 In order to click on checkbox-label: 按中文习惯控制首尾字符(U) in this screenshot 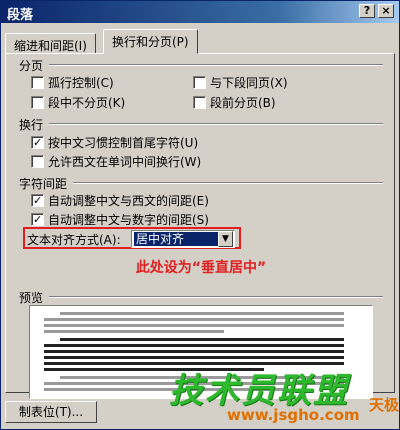, I will do `click(123, 143)`.